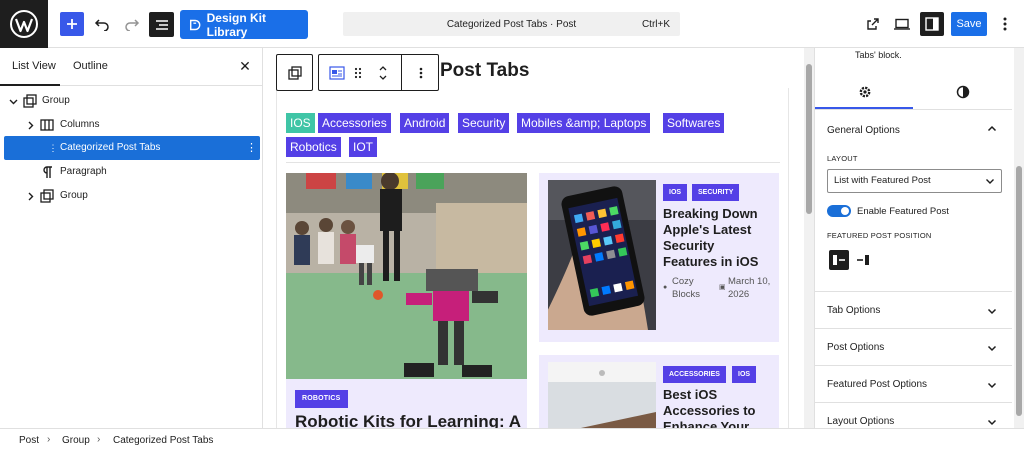 The height and width of the screenshot is (473, 1024). What do you see at coordinates (401, 72) in the screenshot?
I see `toolbar-divider` at bounding box center [401, 72].